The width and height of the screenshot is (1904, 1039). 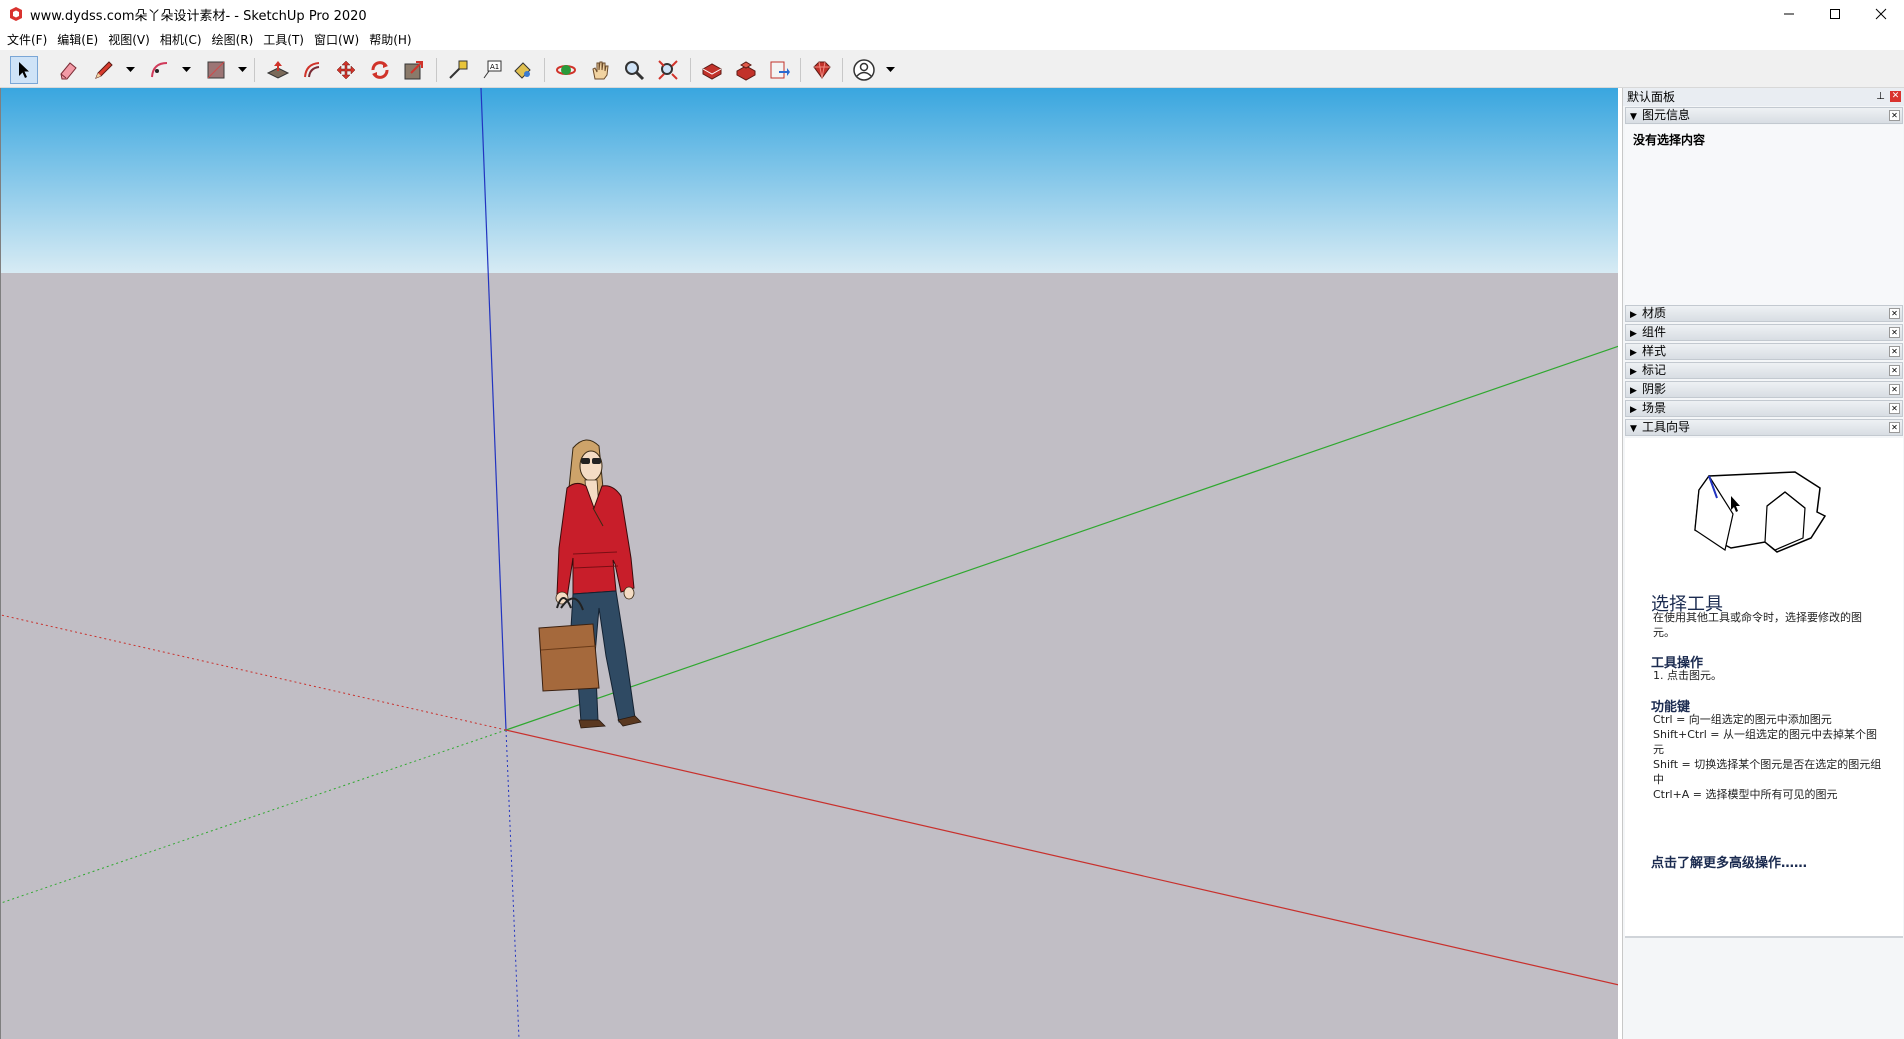 I want to click on modifier-line: Ctrl = 向一组选定的图元中添加图元, so click(x=1742, y=719).